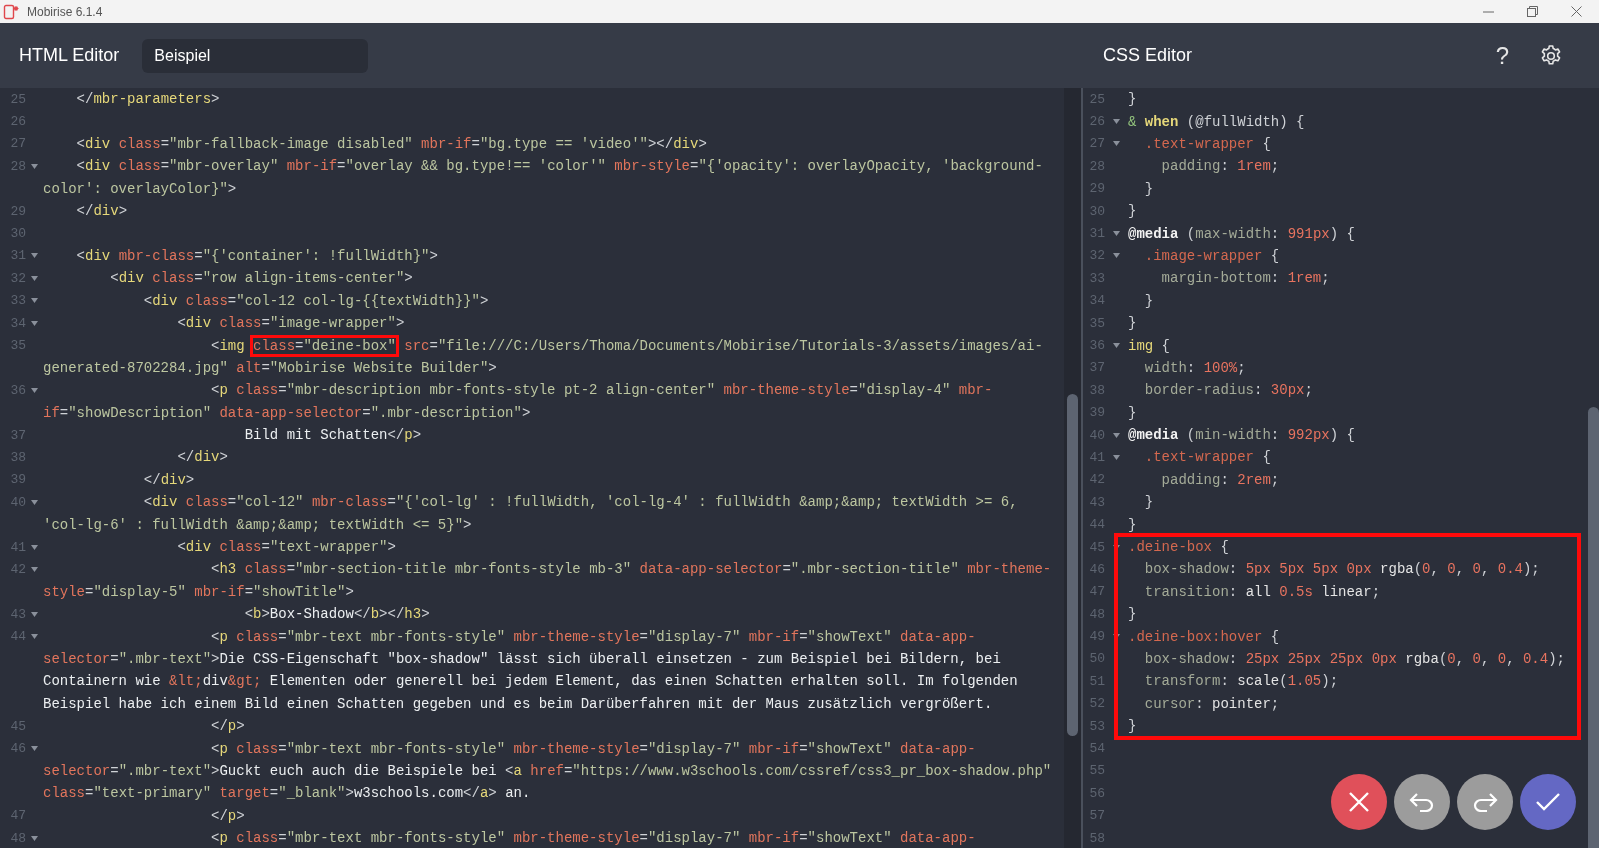  What do you see at coordinates (1216, 122) in the screenshot?
I see `code-line: & when (@fullWidth) {` at bounding box center [1216, 122].